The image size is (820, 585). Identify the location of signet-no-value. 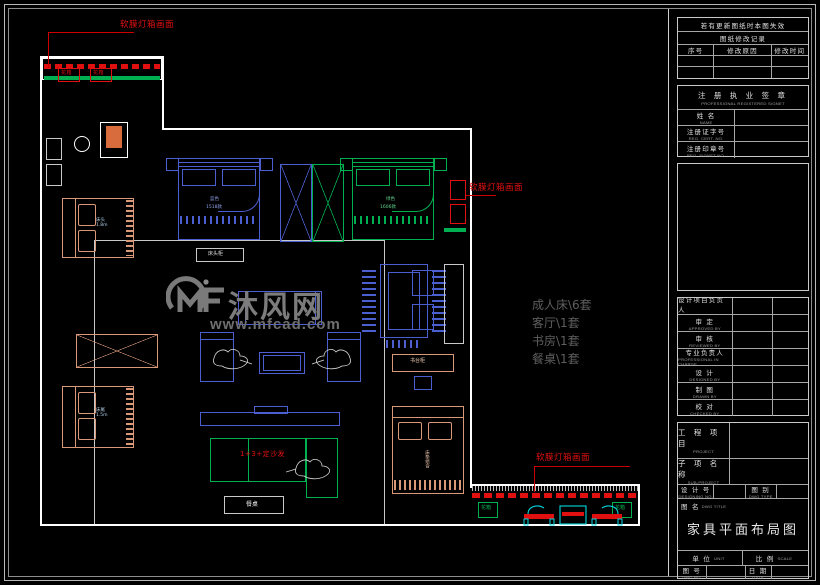
(771, 150).